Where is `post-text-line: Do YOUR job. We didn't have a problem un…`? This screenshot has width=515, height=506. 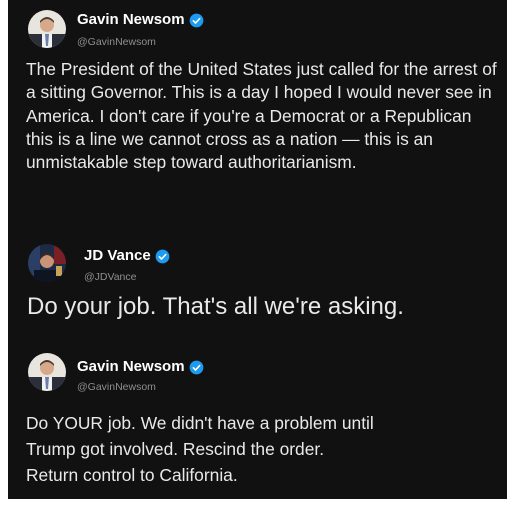
post-text-line: Do YOUR job. We didn't have a problem un… is located at coordinates (200, 423).